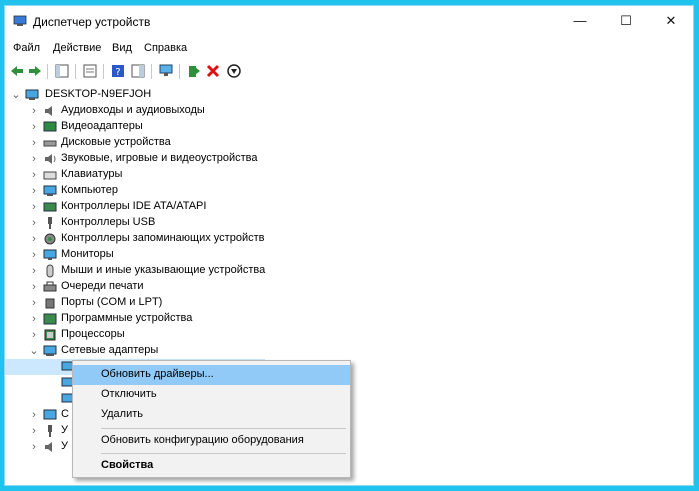  I want to click on audio-device-icon, so click(48, 447).